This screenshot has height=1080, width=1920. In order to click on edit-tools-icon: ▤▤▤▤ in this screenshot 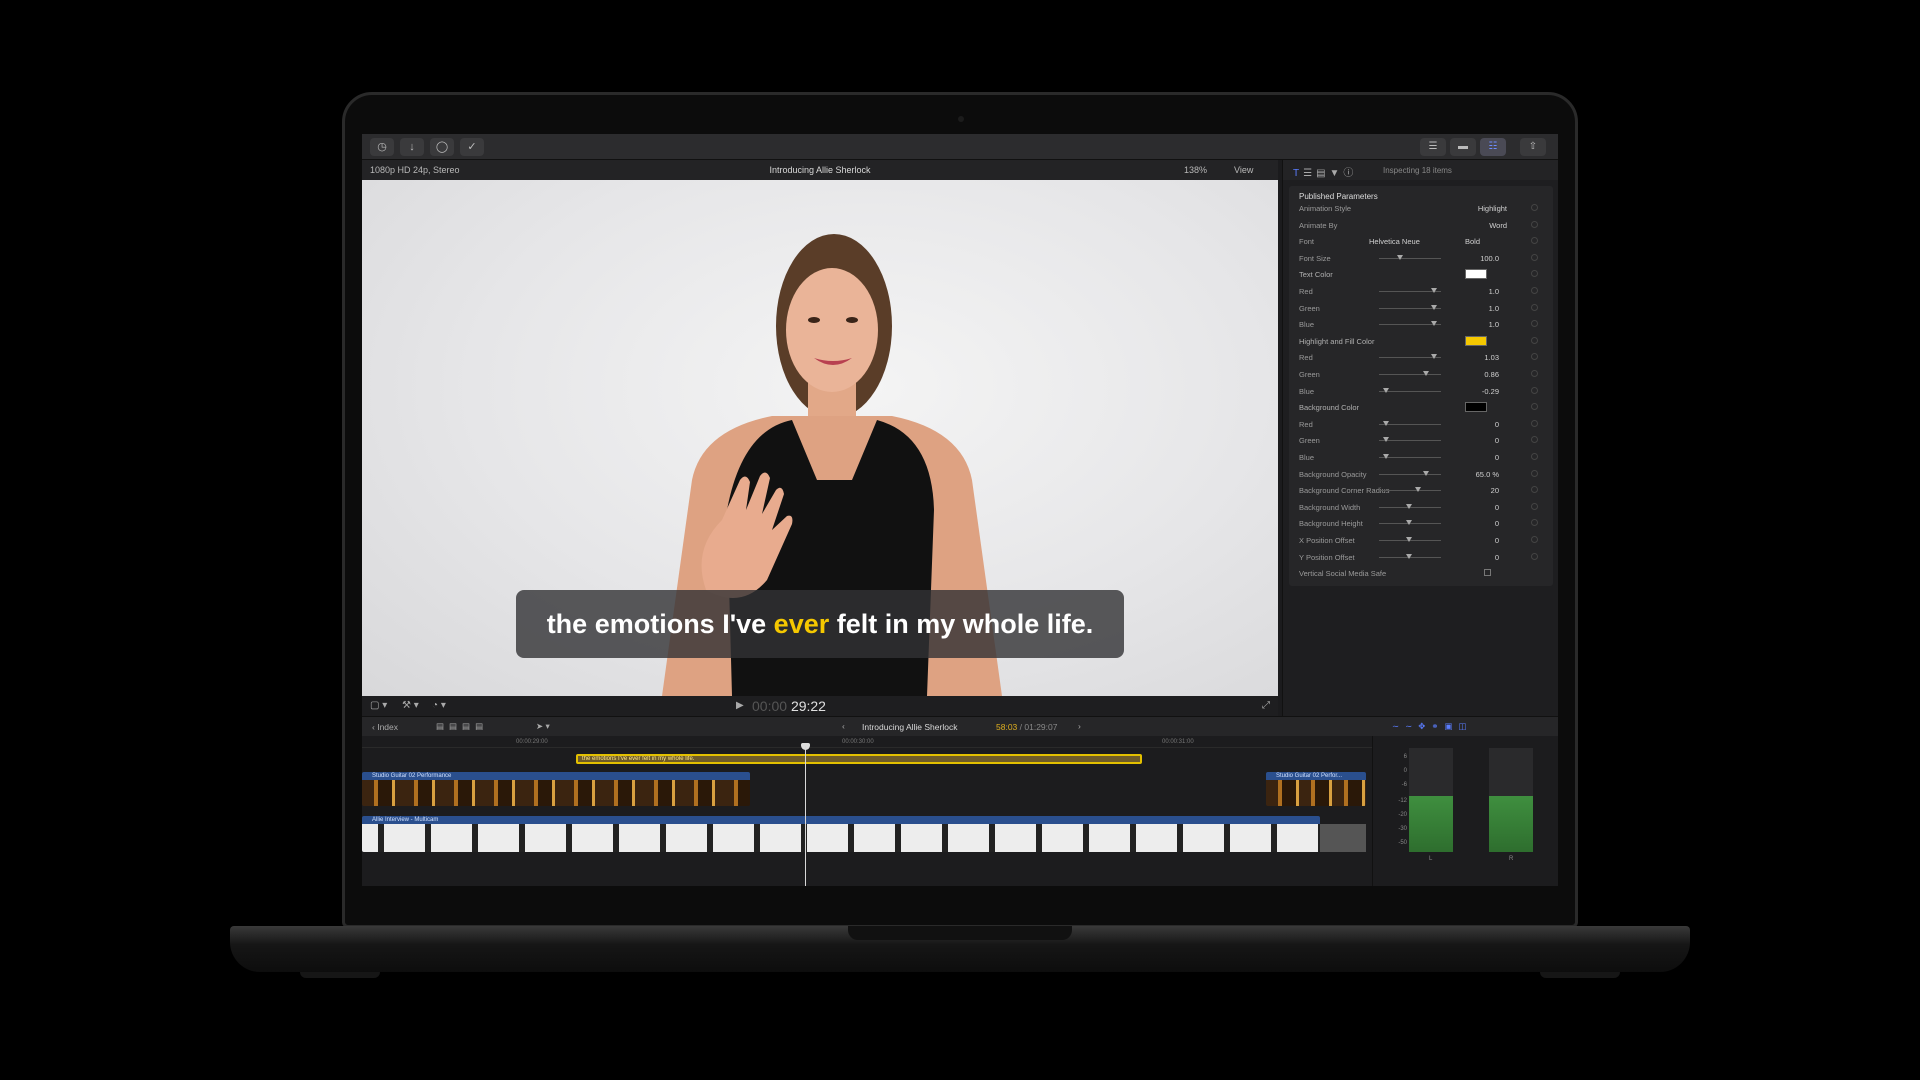, I will do `click(462, 726)`.